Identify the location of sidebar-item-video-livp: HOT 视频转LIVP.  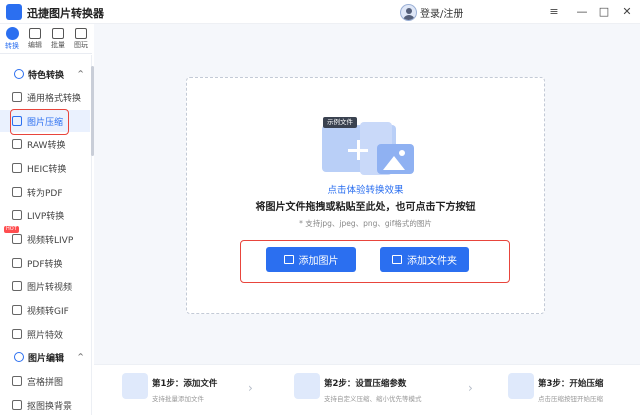
(45, 238).